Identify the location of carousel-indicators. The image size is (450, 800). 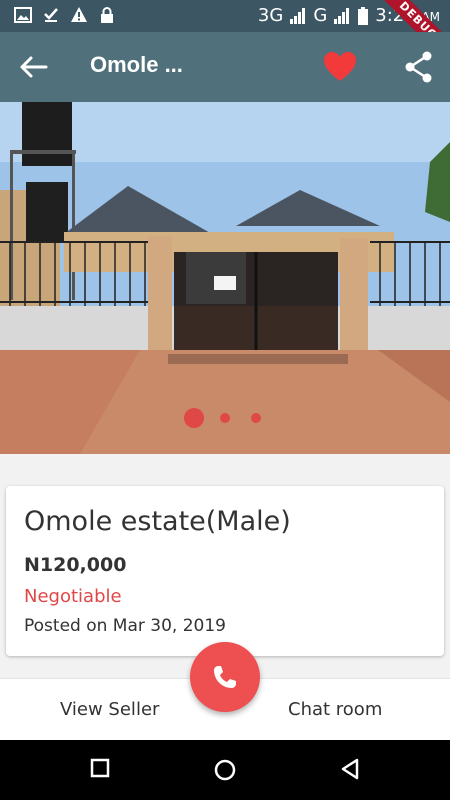
(225, 418).